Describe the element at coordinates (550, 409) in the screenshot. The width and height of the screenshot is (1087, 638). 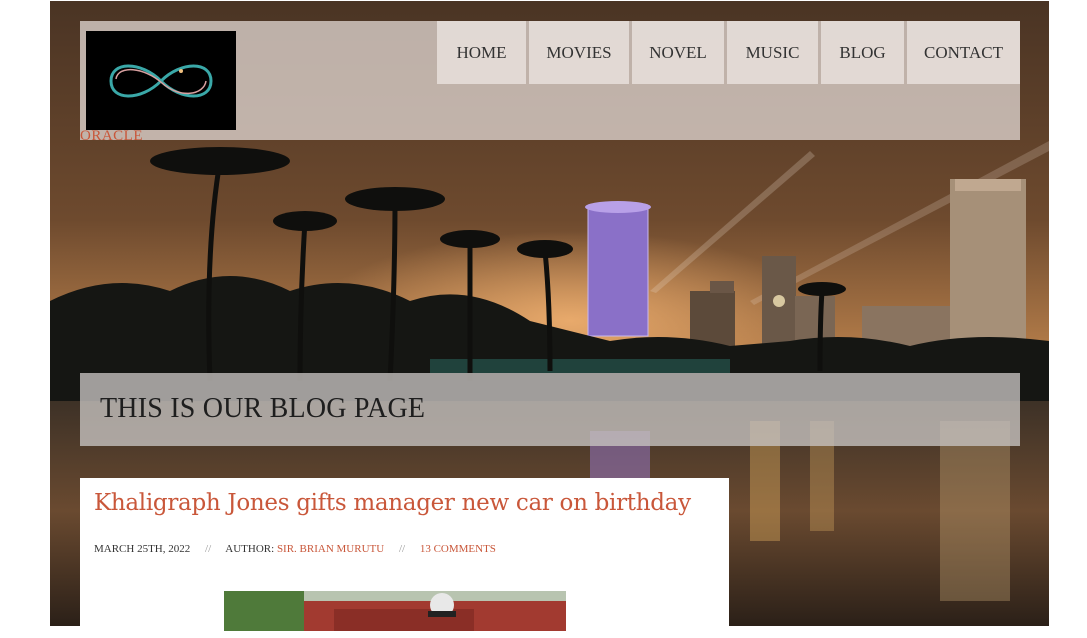
I see `page-banner: THIS IS OUR BLOG PAGE` at that location.